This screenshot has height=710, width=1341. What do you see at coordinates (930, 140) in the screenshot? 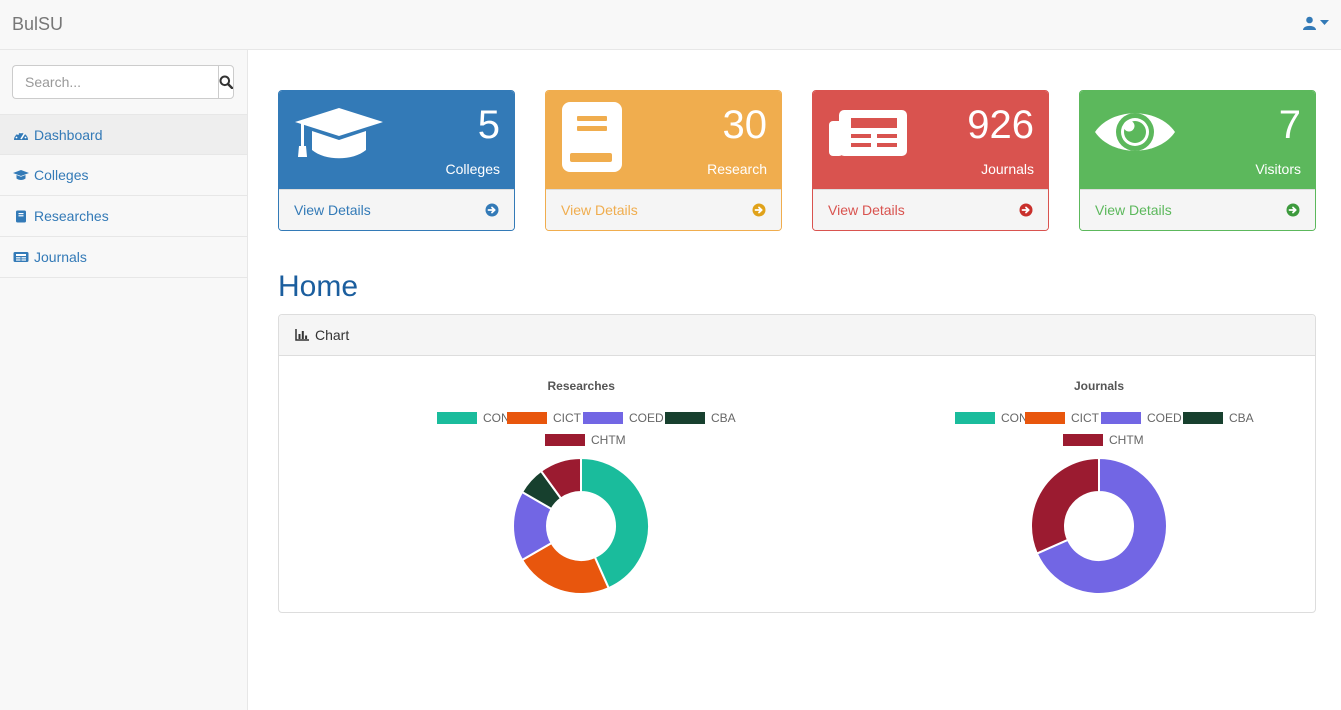
I see `card-heading: 926 Journals` at bounding box center [930, 140].